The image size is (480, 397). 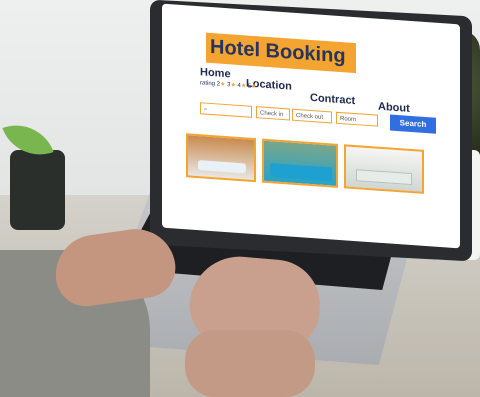 What do you see at coordinates (357, 119) in the screenshot?
I see `room-field: Room` at bounding box center [357, 119].